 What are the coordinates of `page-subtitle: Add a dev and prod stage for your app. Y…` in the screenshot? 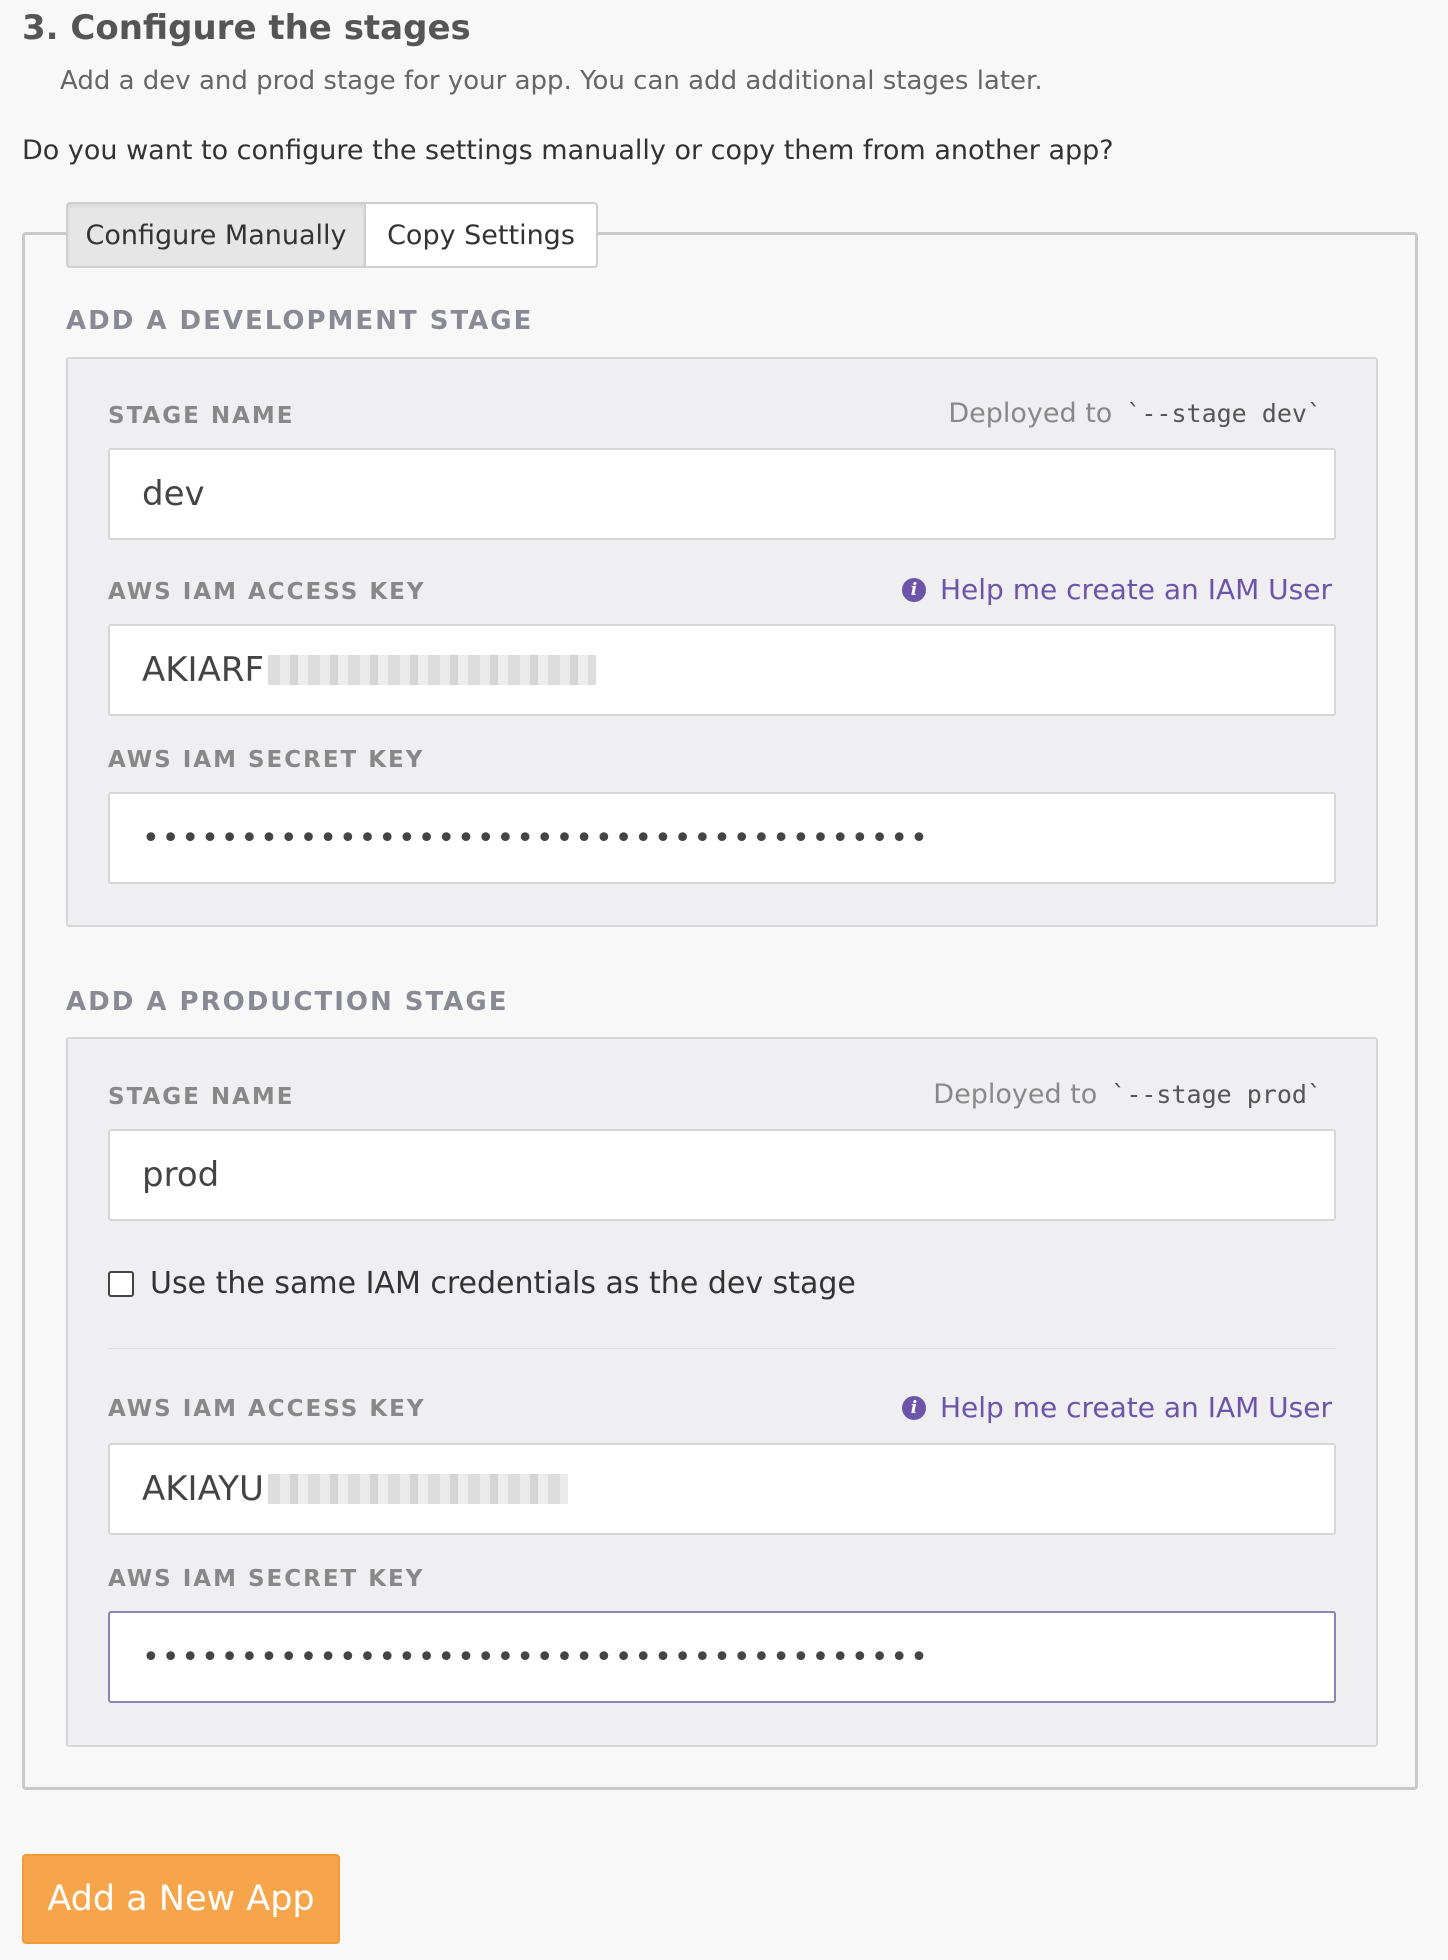 It's located at (551, 81).